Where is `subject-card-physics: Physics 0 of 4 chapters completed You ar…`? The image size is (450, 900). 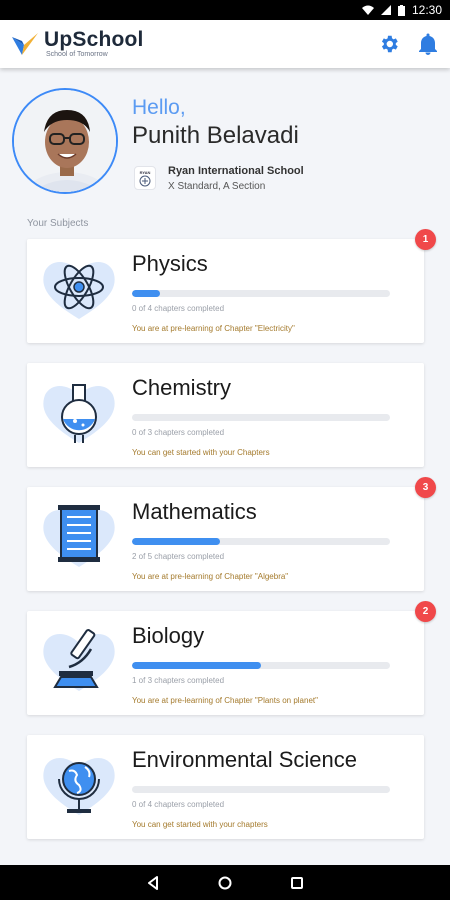
subject-card-physics: Physics 0 of 4 chapters completed You ar… is located at coordinates (231, 286).